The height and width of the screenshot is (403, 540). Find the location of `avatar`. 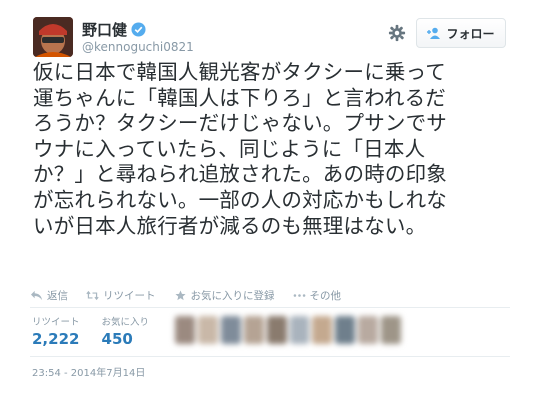

avatar is located at coordinates (53, 37).